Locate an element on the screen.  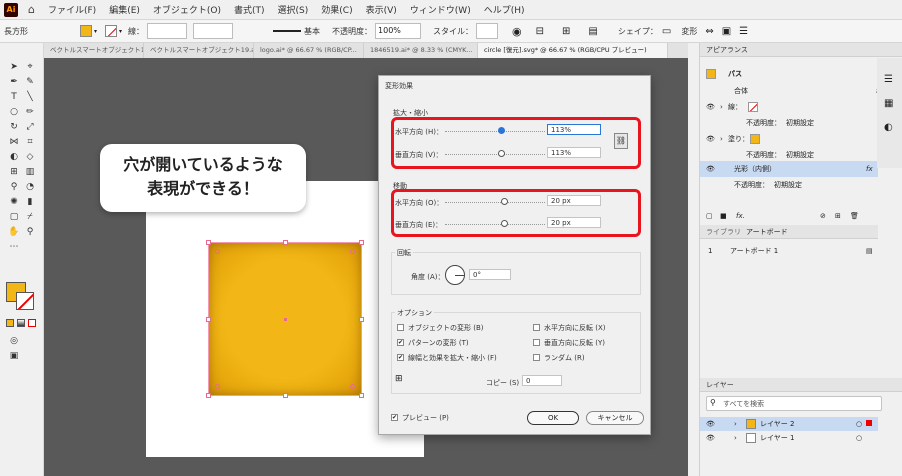
transform-label: 変形 is located at coordinates (689, 31).